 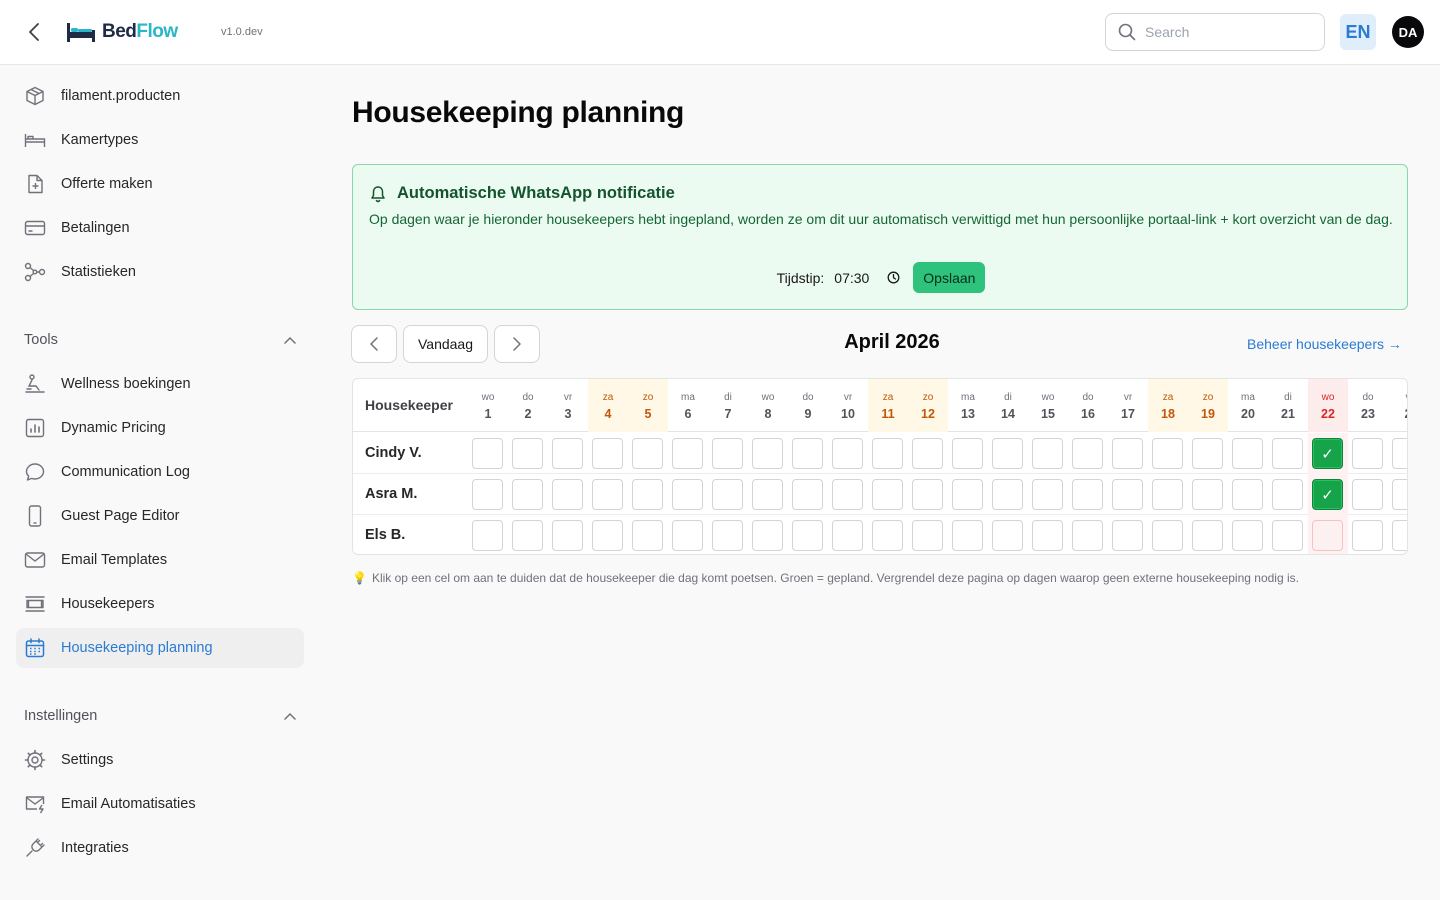 I want to click on sidebar-item-betalingen: Betalingen, so click(x=160, y=228).